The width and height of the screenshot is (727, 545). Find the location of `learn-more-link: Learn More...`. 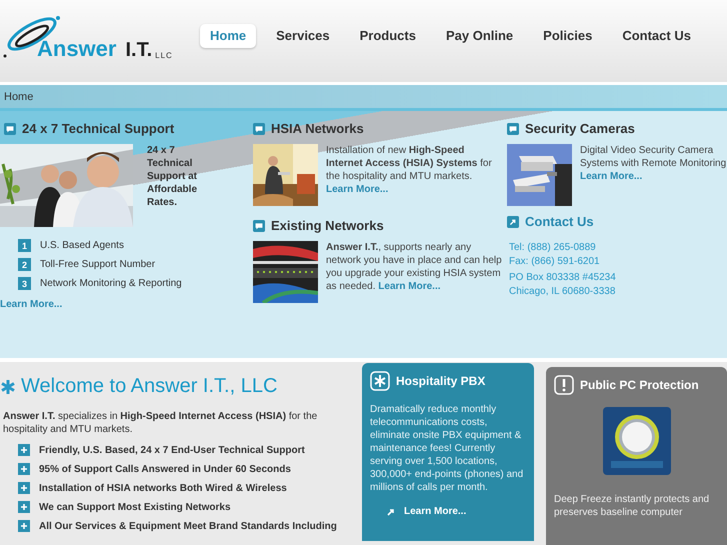

learn-more-link: Learn More... is located at coordinates (435, 511).